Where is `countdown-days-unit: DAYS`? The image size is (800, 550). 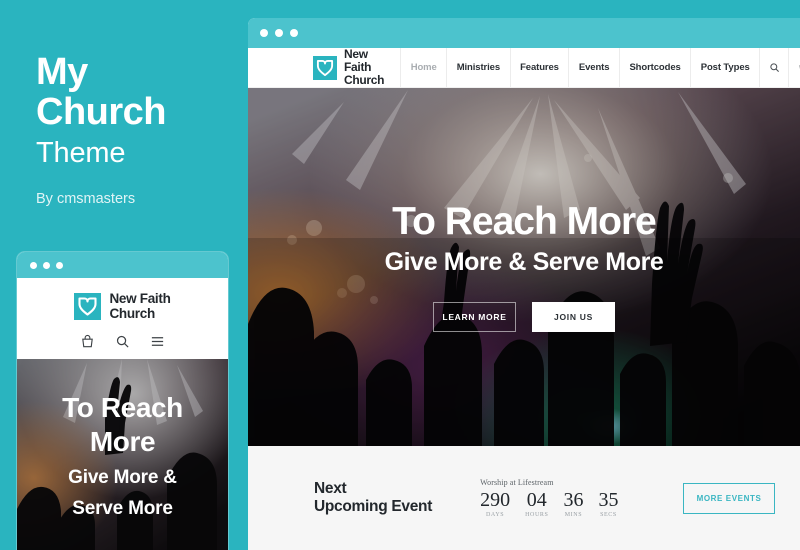
countdown-days-unit: DAYS is located at coordinates (495, 515).